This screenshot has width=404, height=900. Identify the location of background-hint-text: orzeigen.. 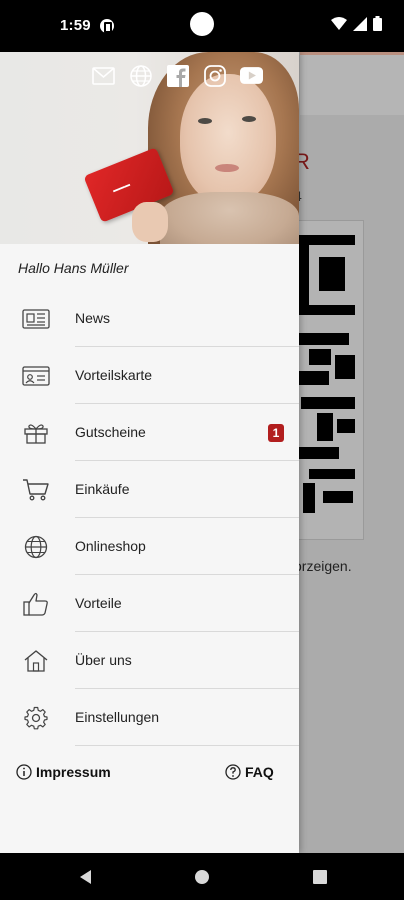
(323, 566).